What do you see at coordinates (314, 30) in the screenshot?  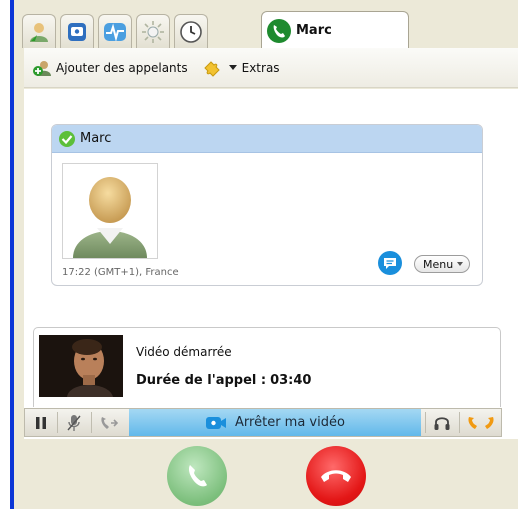 I see `tab-active-label: Marc` at bounding box center [314, 30].